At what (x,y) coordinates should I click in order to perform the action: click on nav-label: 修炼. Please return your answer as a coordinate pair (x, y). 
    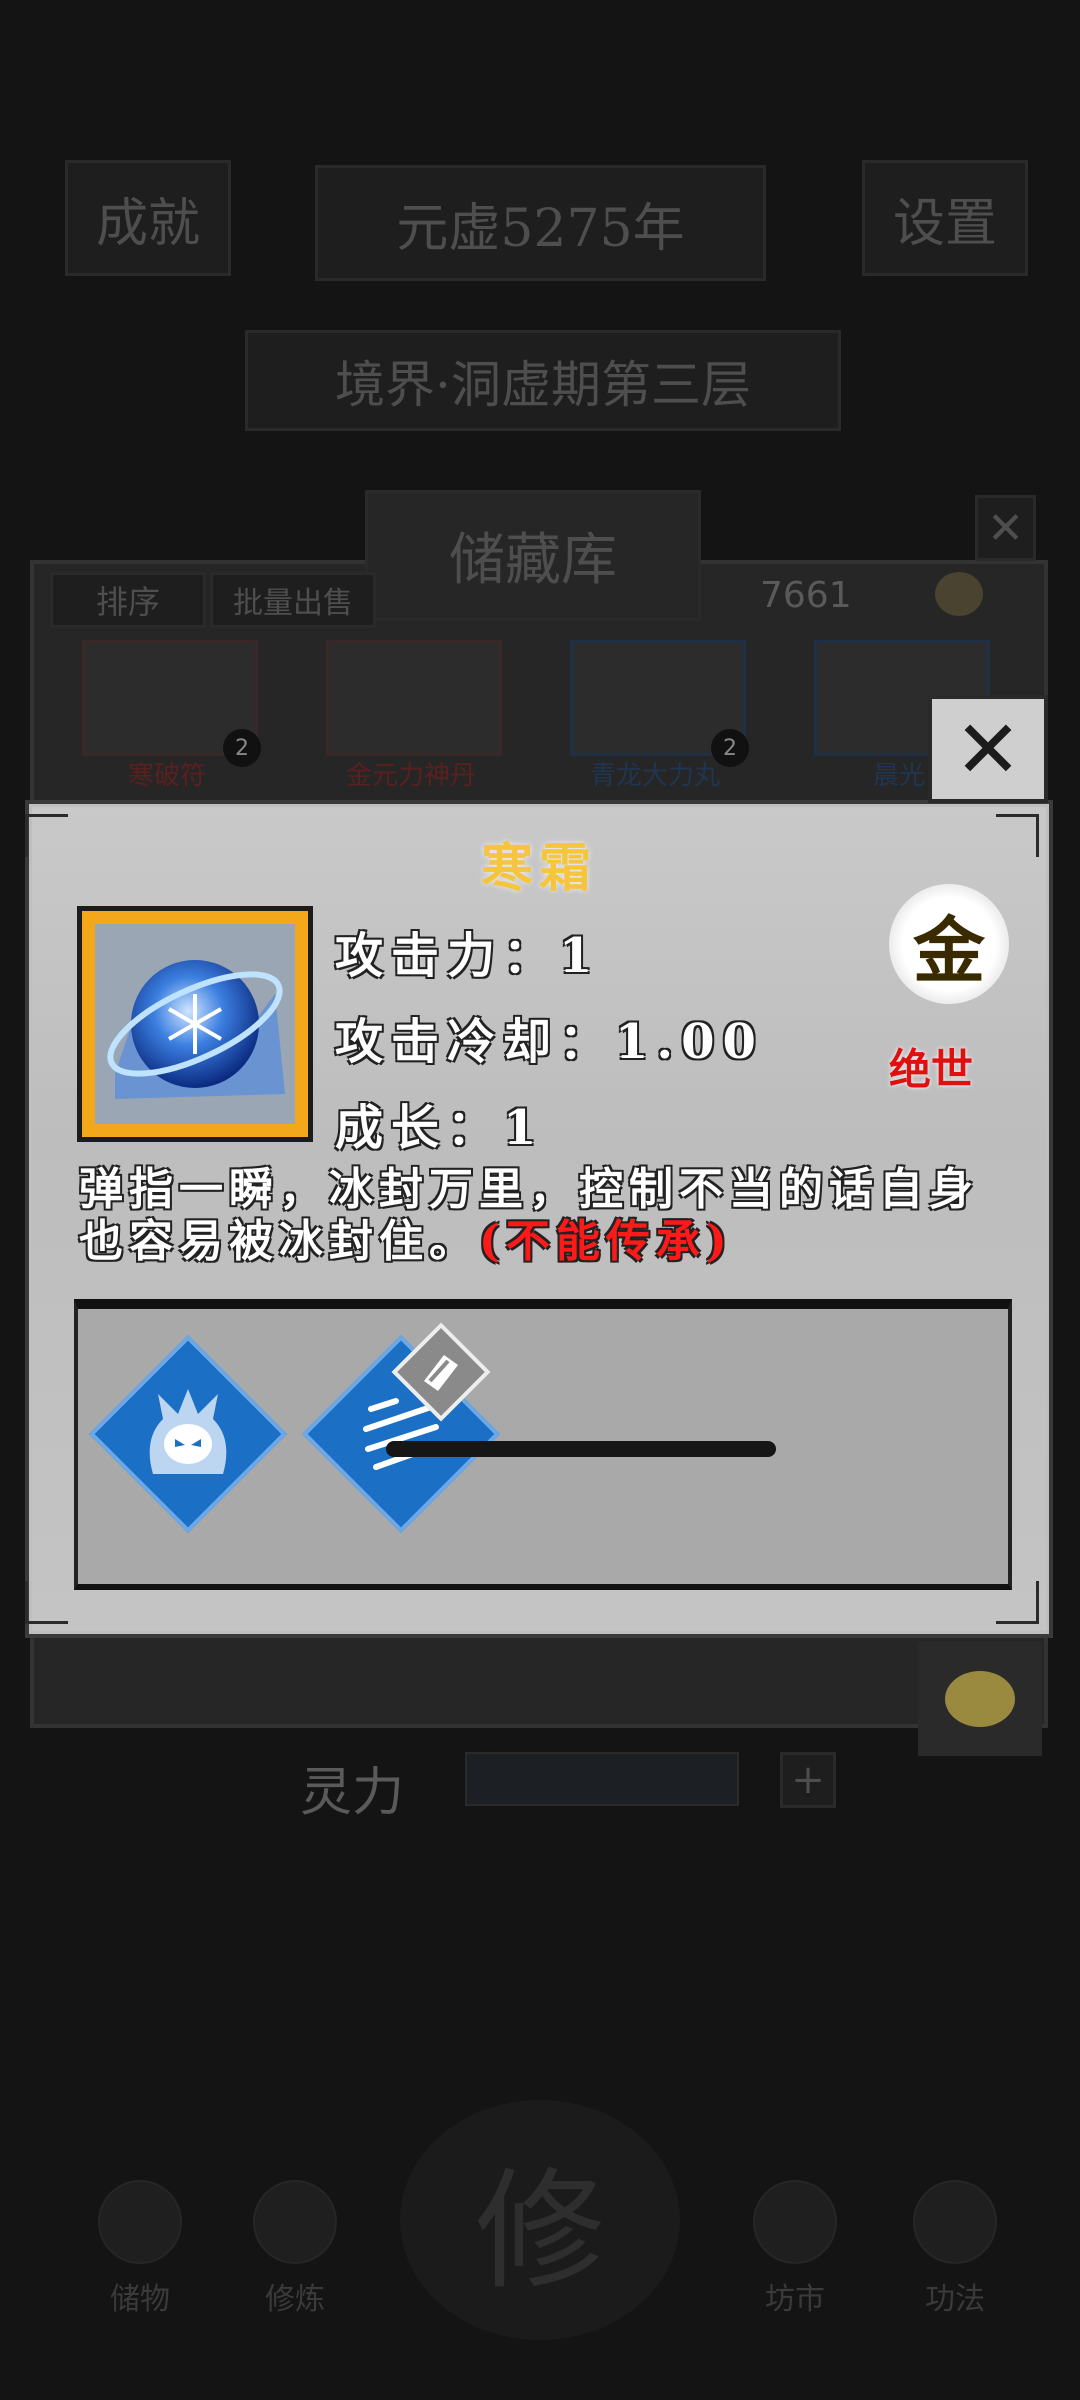
    Looking at the image, I should click on (295, 2299).